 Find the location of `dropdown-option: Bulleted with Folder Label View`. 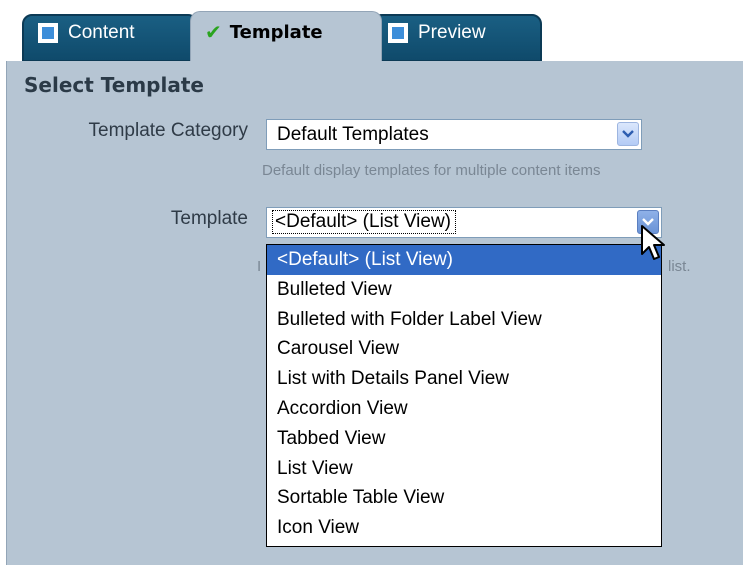

dropdown-option: Bulleted with Folder Label View is located at coordinates (464, 320).